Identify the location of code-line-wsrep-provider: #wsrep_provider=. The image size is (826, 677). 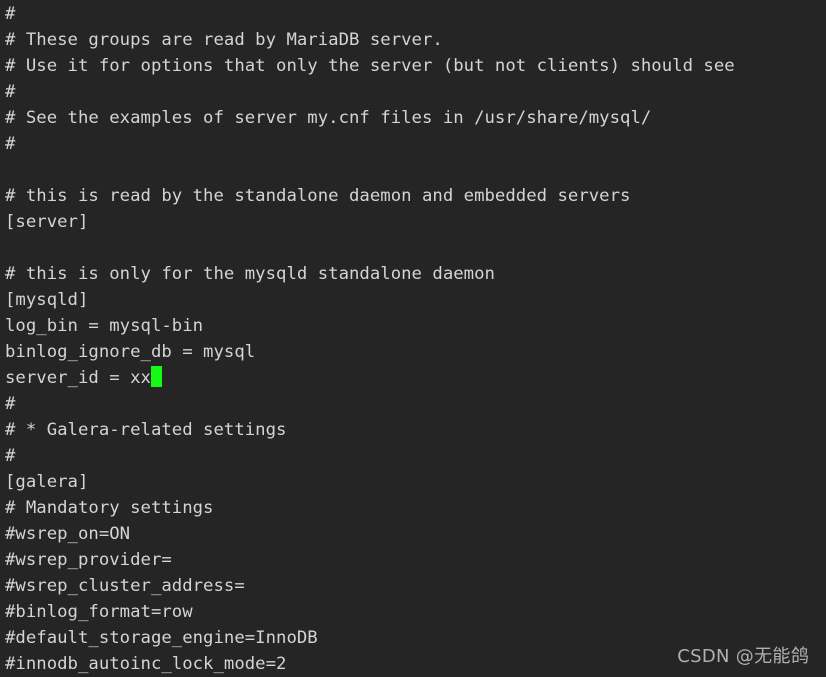
(88, 560).